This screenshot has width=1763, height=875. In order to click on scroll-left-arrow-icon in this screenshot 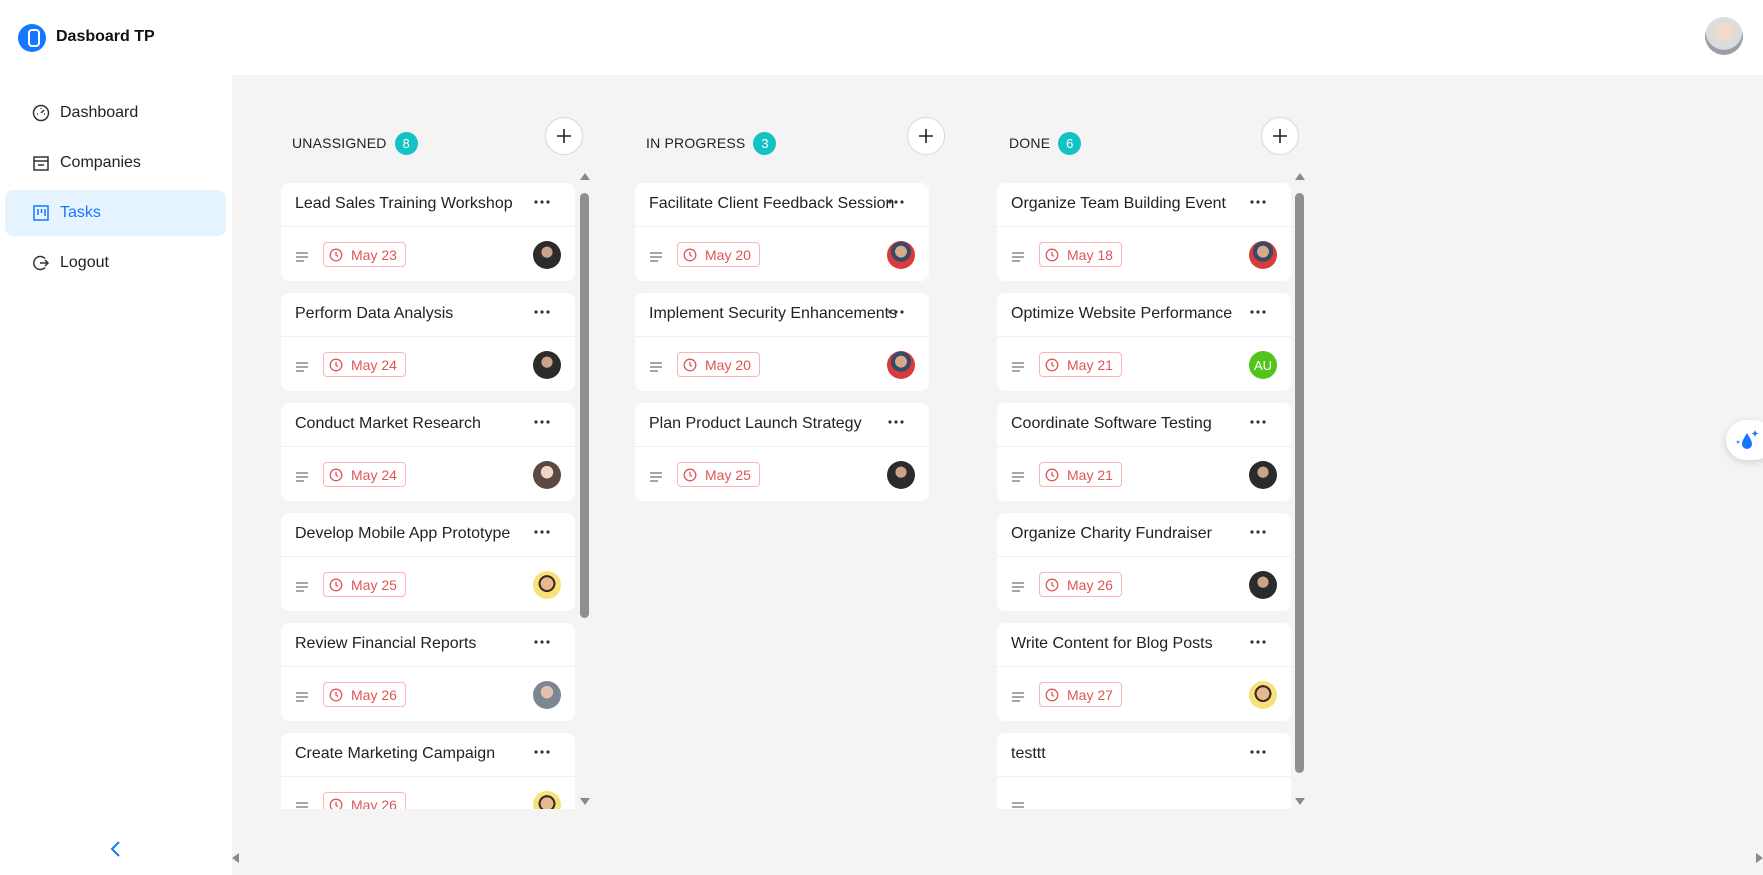, I will do `click(235, 858)`.